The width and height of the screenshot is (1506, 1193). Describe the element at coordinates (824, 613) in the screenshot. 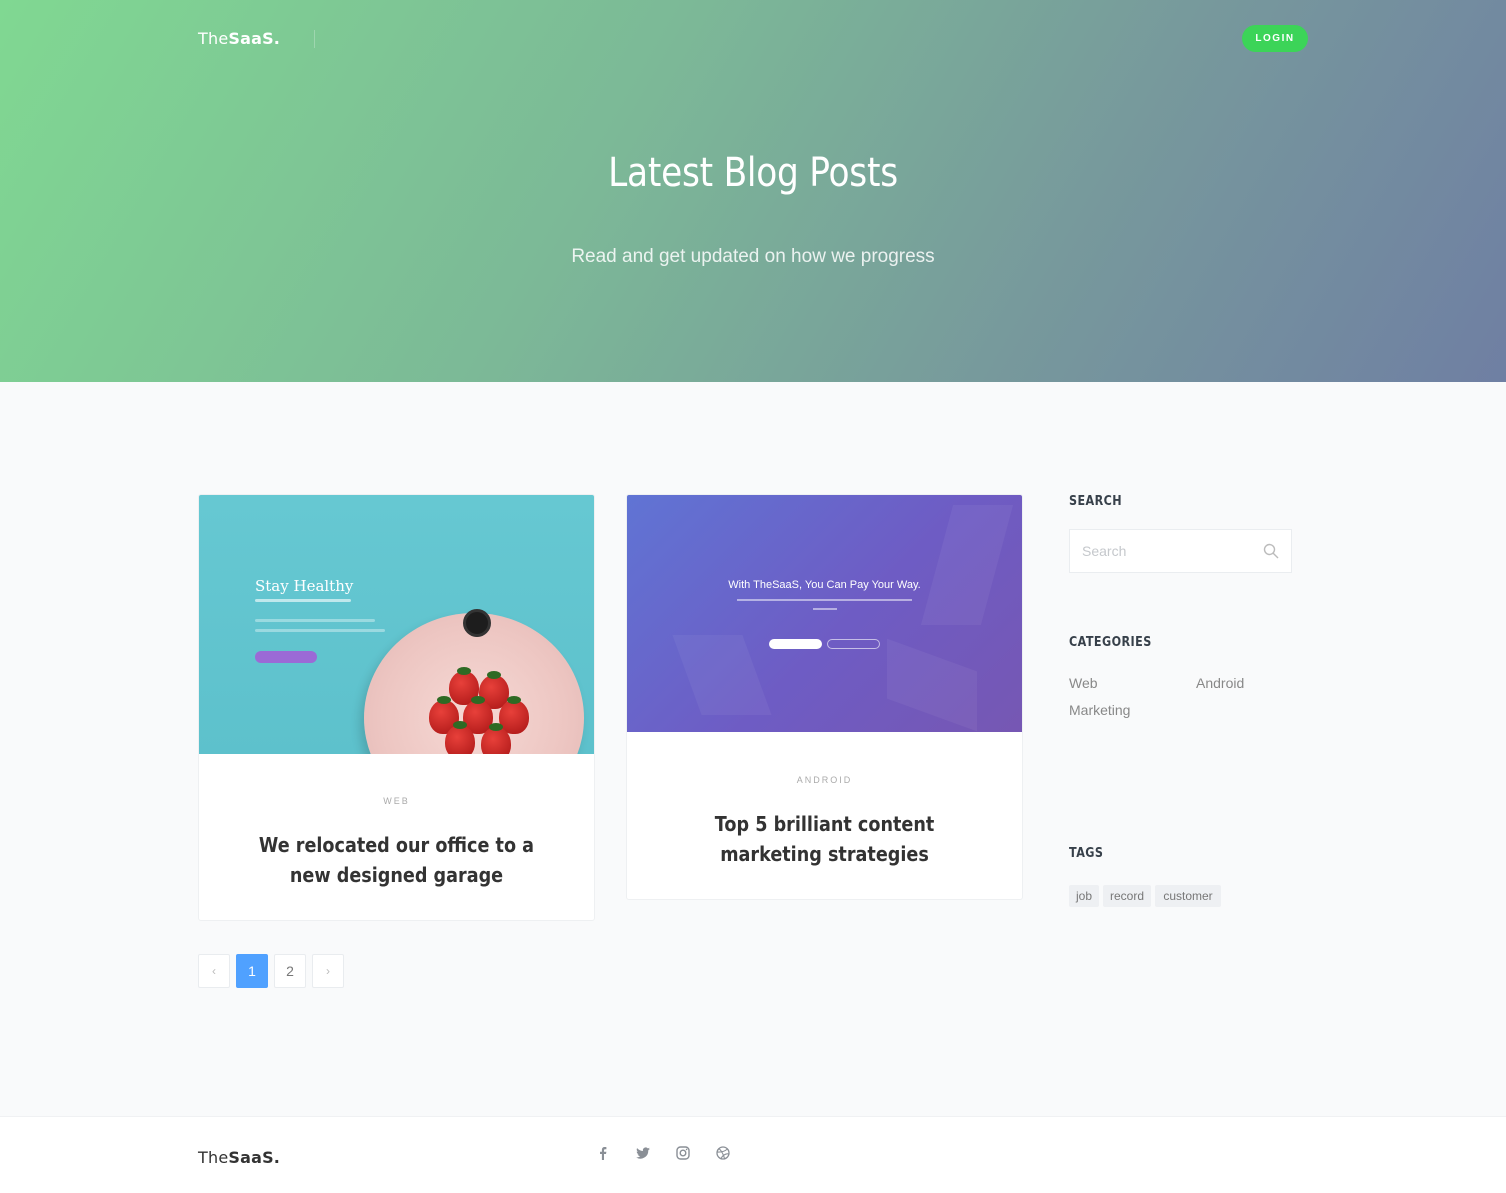

I see `blog-card-image: With TheSaaS, You Can Pay Your Way.` at that location.